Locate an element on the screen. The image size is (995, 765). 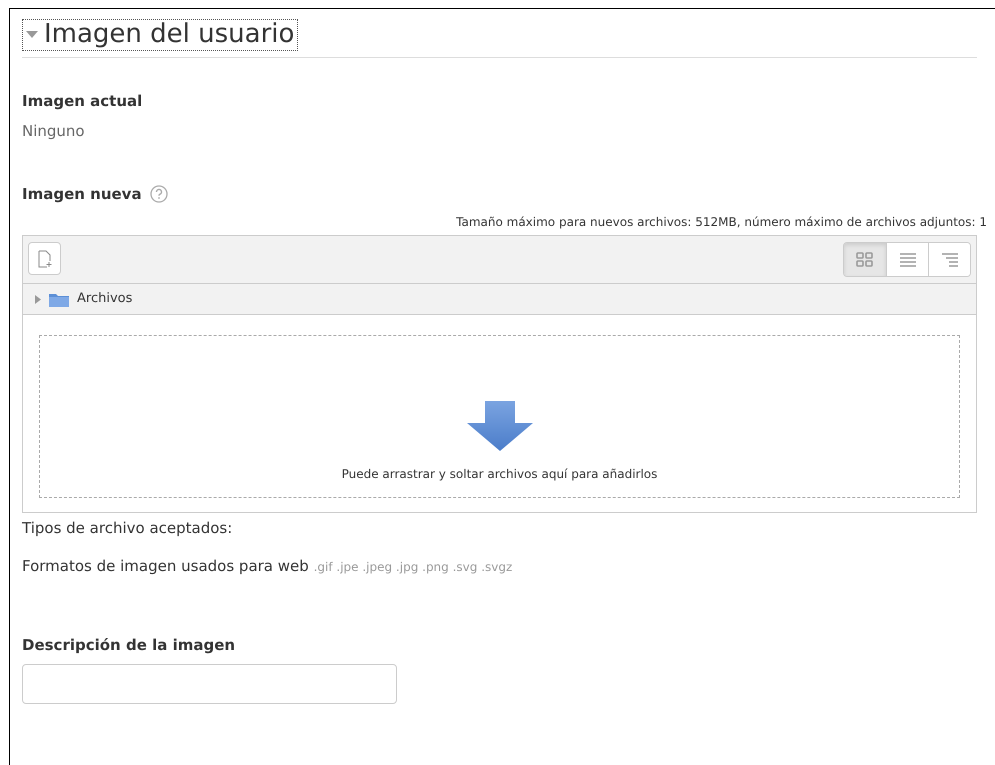
icons-view-button is located at coordinates (865, 259).